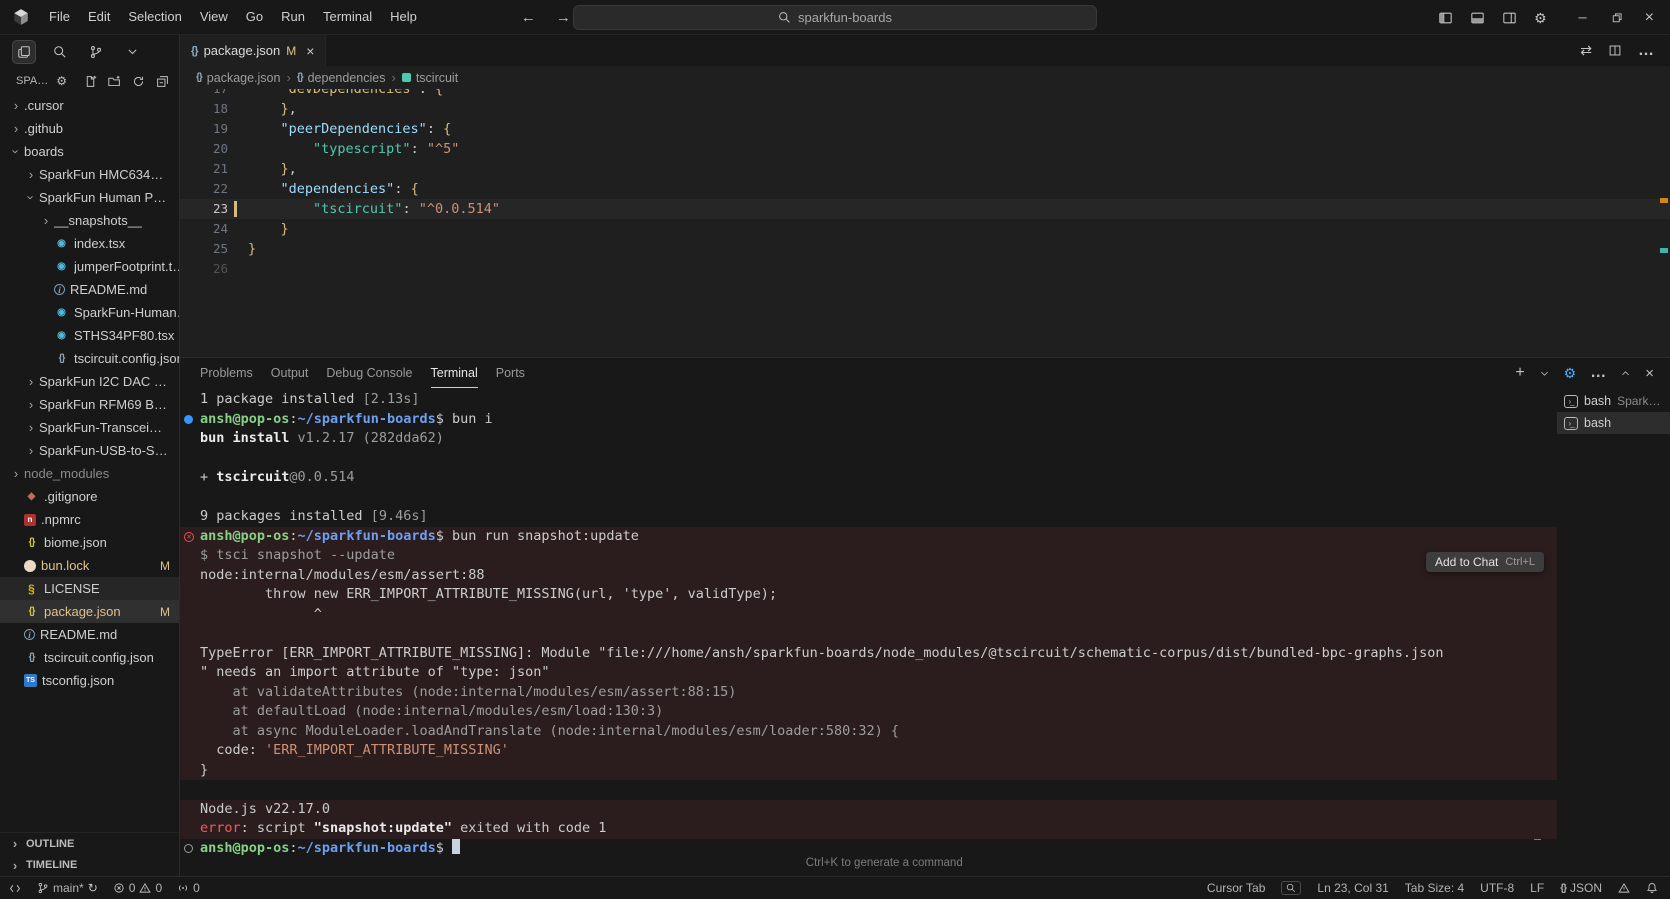 Image resolution: width=1670 pixels, height=899 pixels. What do you see at coordinates (89, 473) in the screenshot?
I see `tree-item-node-modules: › node_modules` at bounding box center [89, 473].